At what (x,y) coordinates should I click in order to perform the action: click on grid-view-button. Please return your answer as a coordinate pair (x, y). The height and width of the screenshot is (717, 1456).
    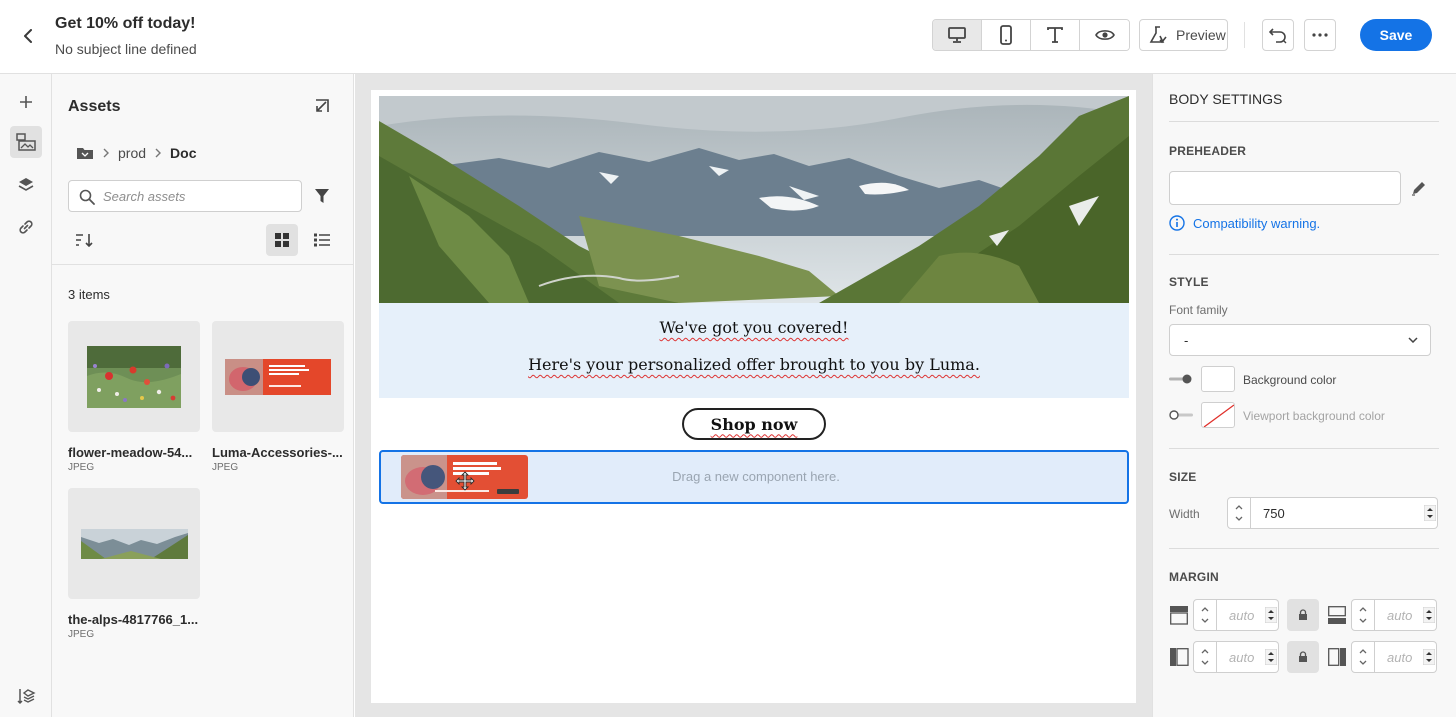
    Looking at the image, I should click on (282, 240).